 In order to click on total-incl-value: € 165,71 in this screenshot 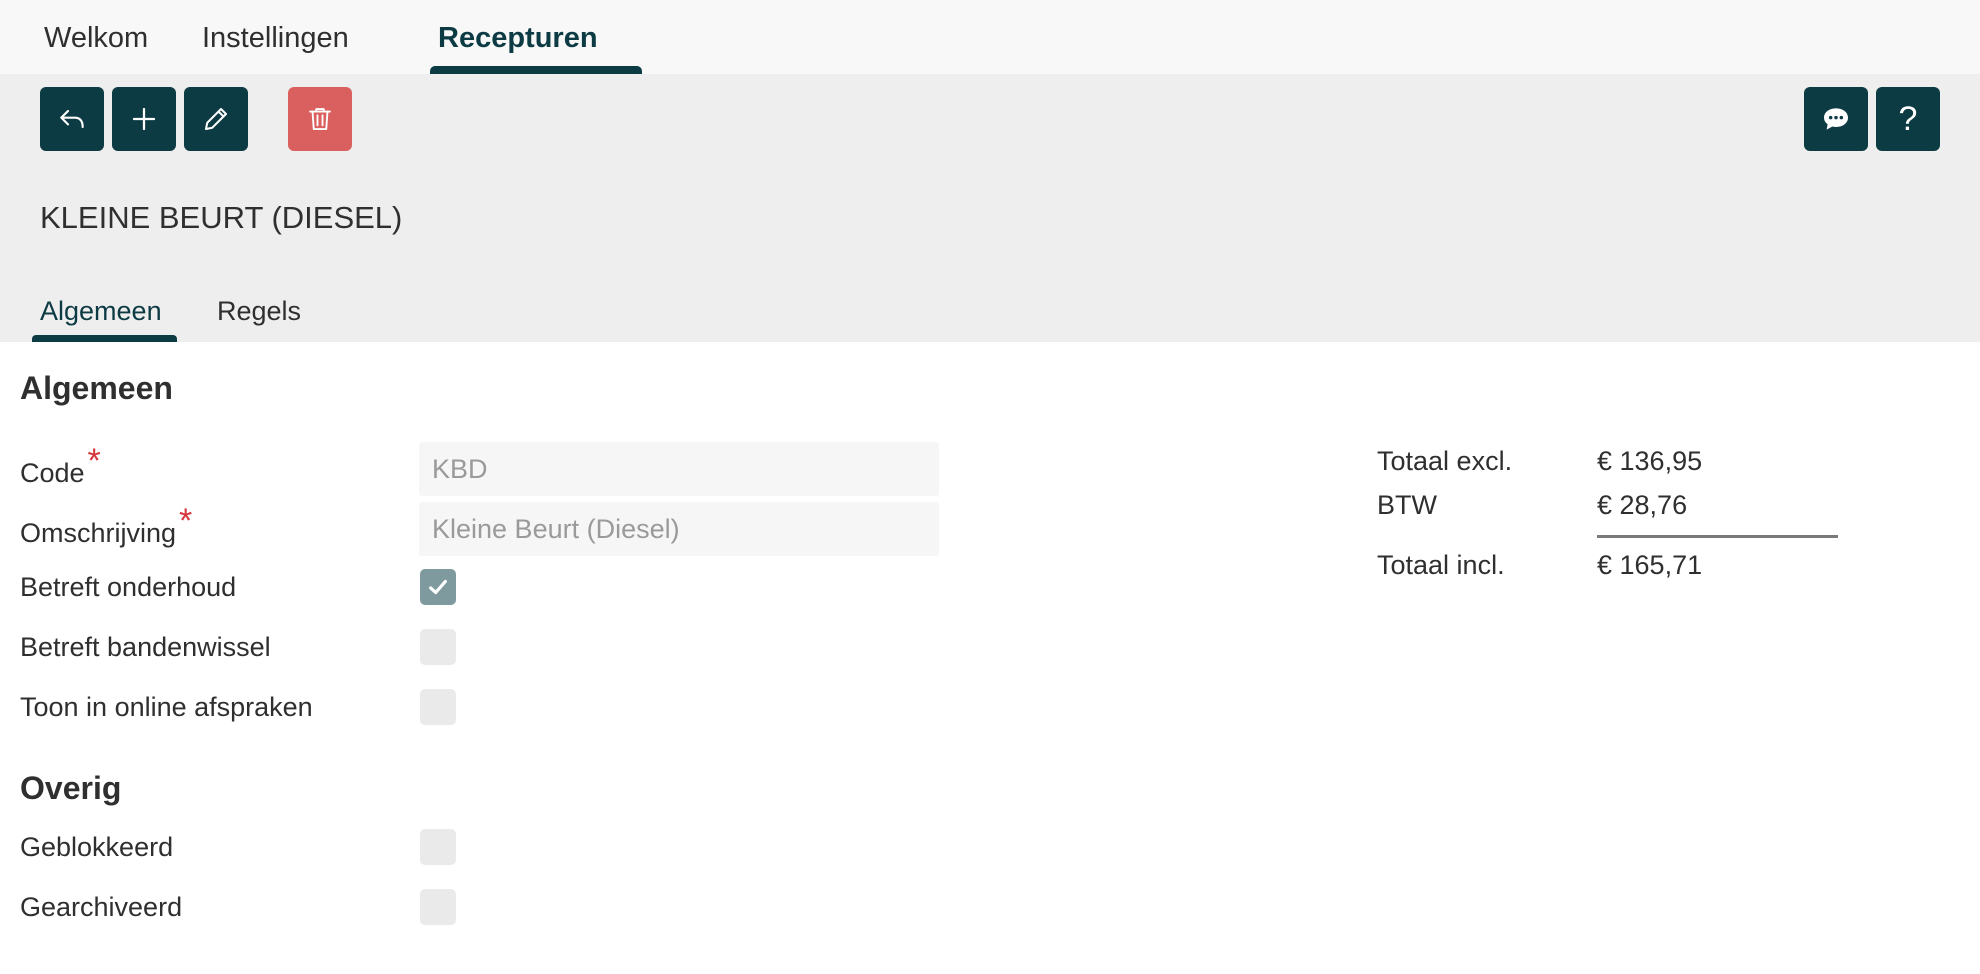, I will do `click(1650, 565)`.